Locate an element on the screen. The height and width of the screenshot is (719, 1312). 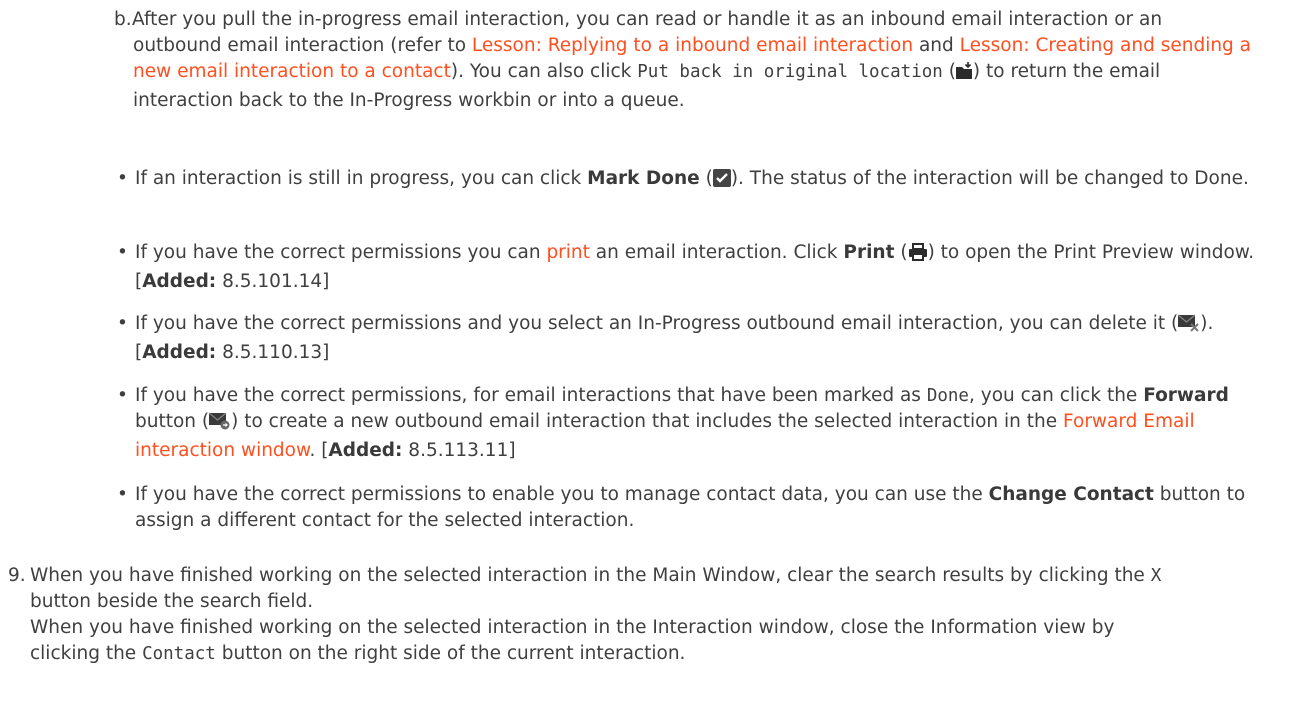
put-back-command: Put back in original location is located at coordinates (790, 72).